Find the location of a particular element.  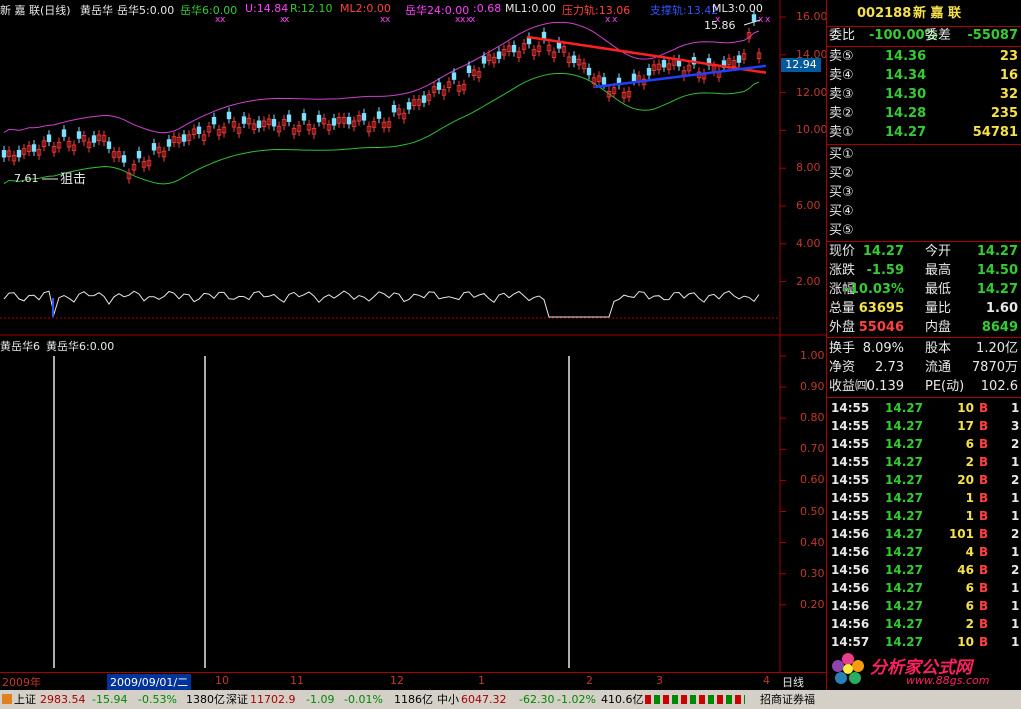

sell-volume: 235 is located at coordinates (1004, 113).